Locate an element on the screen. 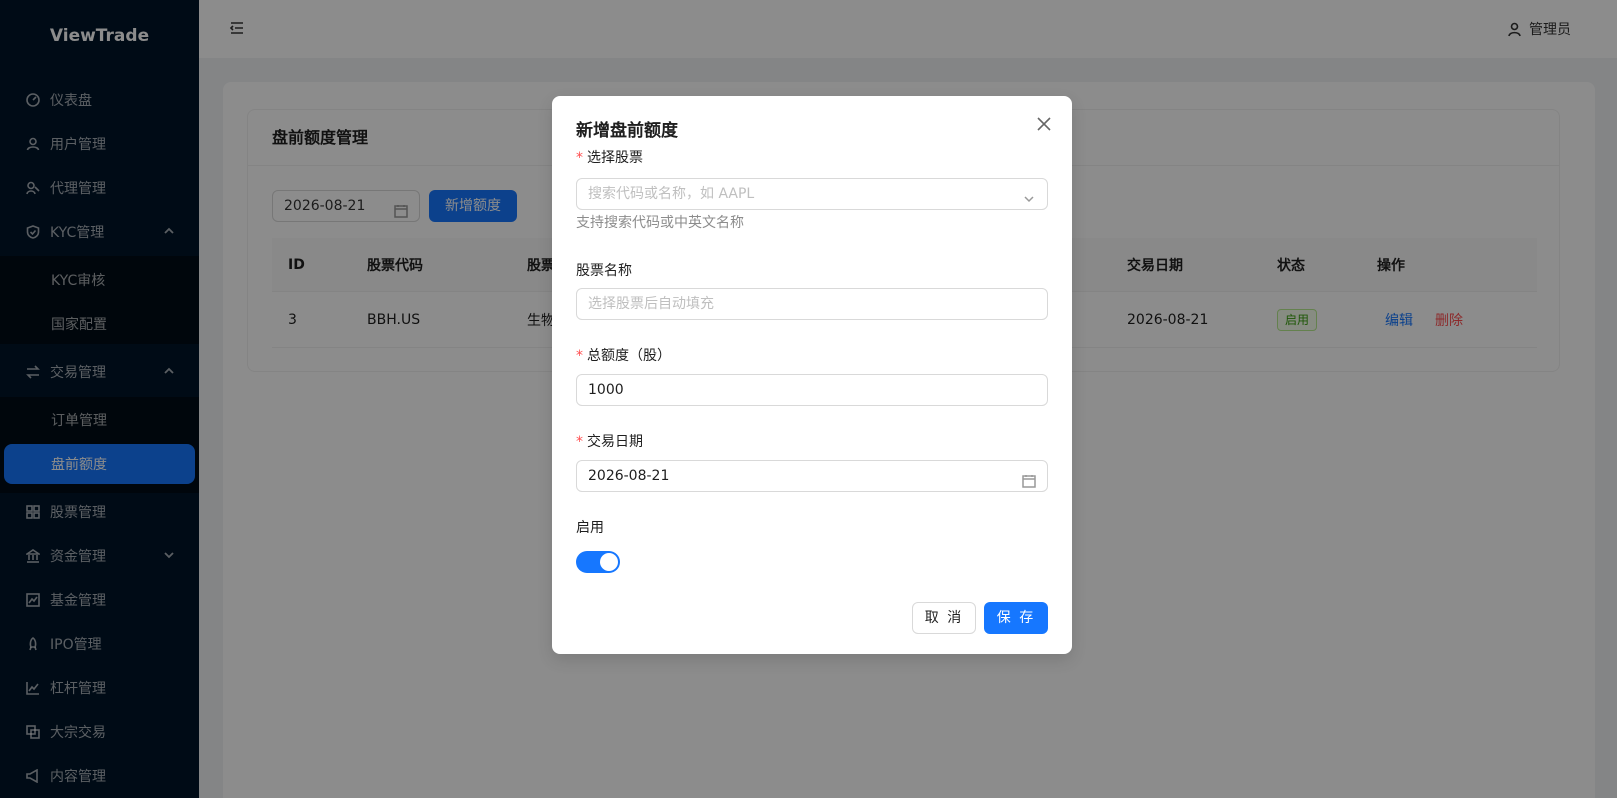 The width and height of the screenshot is (1617, 798). trade-date-value: 2026-08-21 is located at coordinates (629, 476).